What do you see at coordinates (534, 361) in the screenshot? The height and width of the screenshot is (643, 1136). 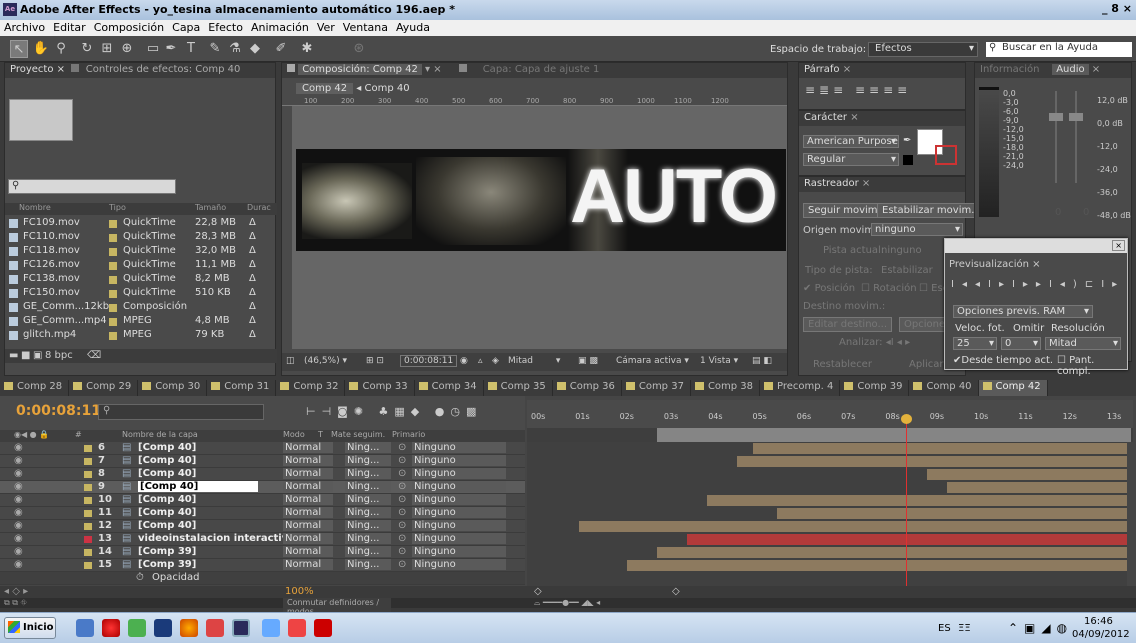 I see `resolution-select: Mitad ▾` at bounding box center [534, 361].